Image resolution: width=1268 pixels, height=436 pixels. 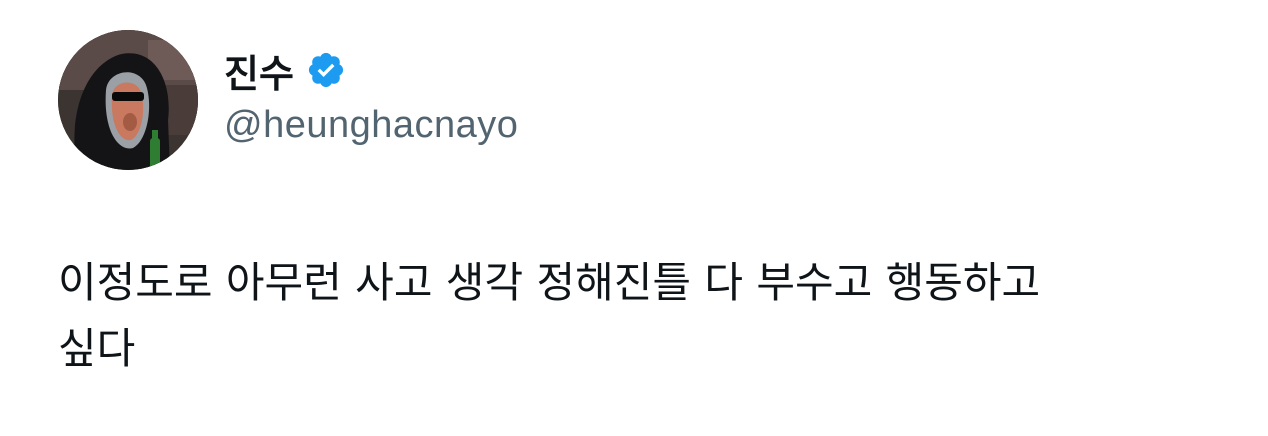 I want to click on author-avatar, so click(x=128, y=100).